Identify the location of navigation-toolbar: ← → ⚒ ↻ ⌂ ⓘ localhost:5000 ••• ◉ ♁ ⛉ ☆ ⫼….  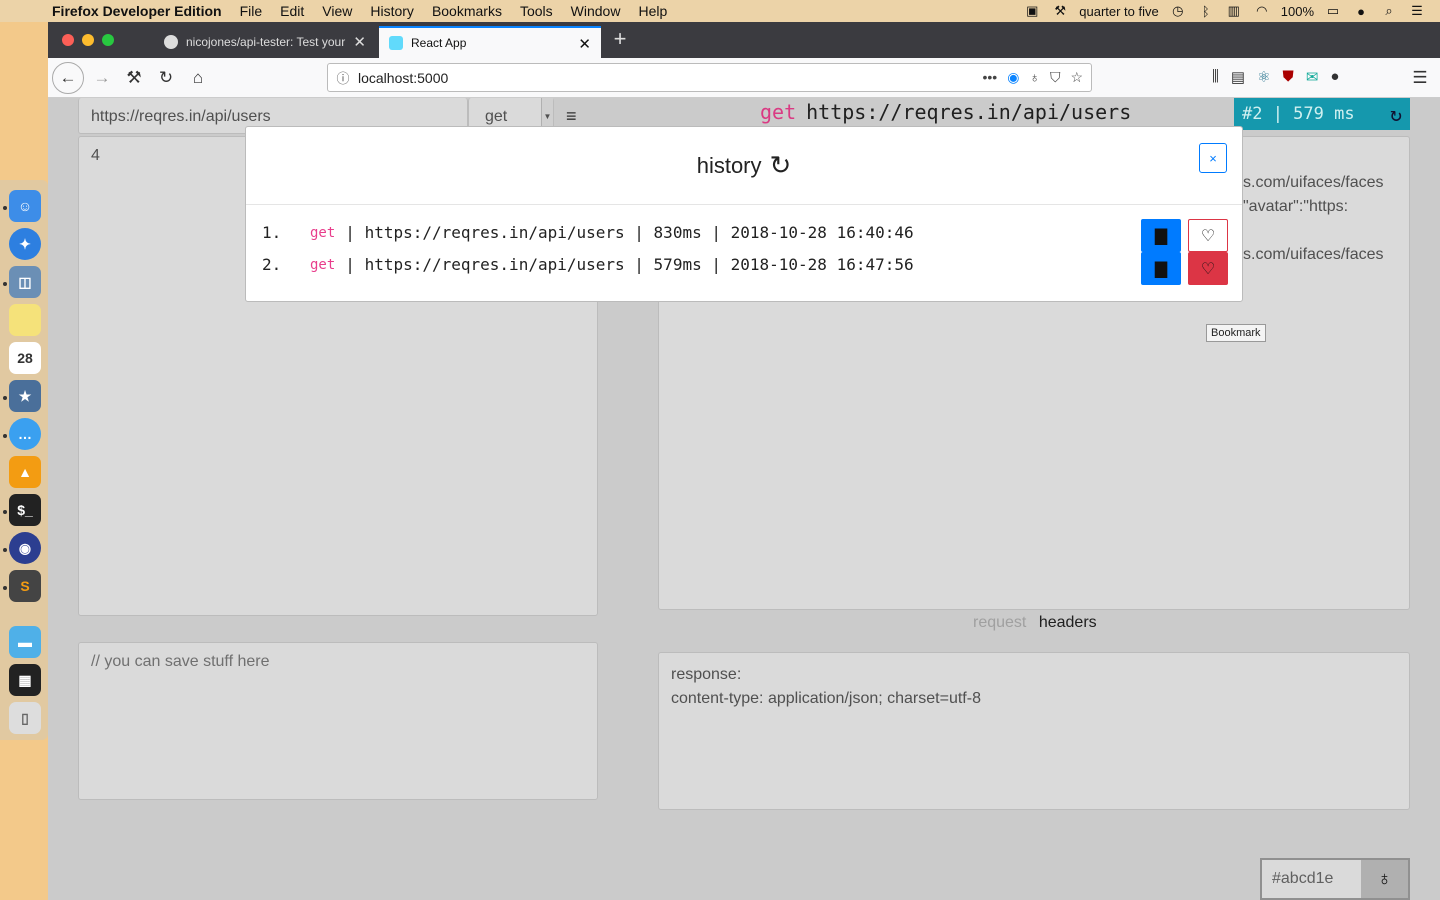
(744, 78).